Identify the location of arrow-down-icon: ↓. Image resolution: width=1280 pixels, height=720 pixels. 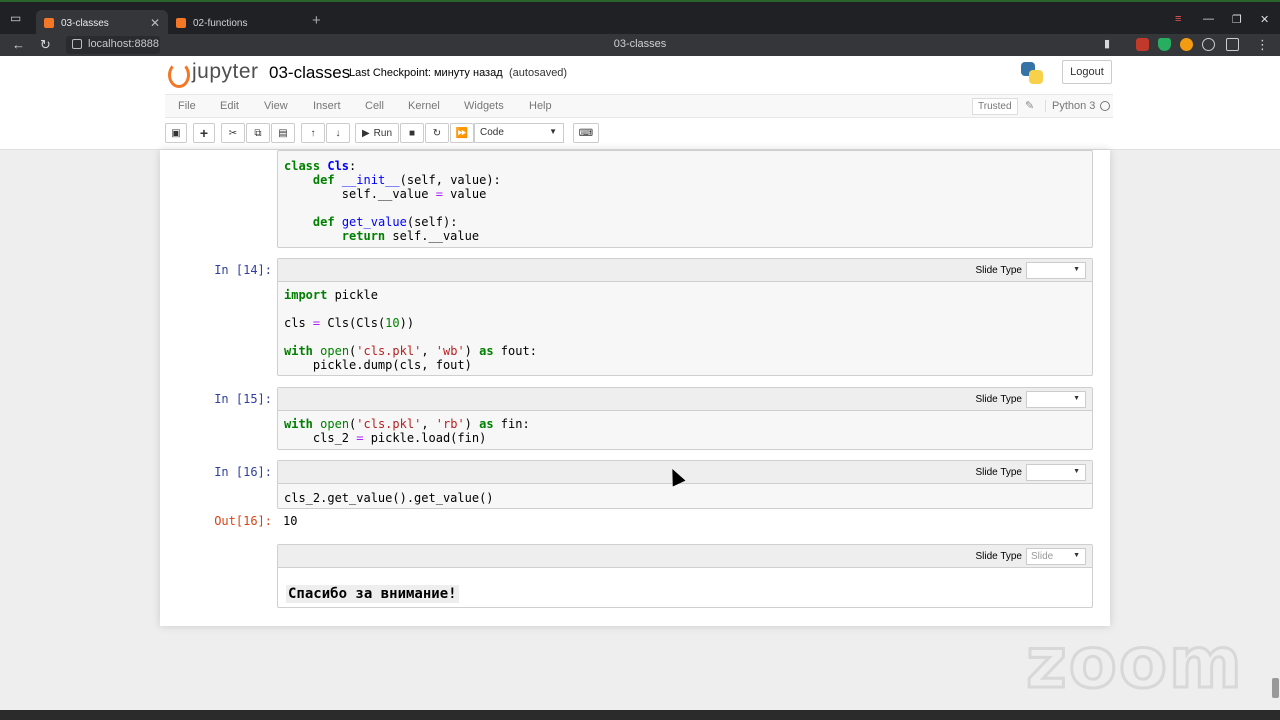
(338, 133).